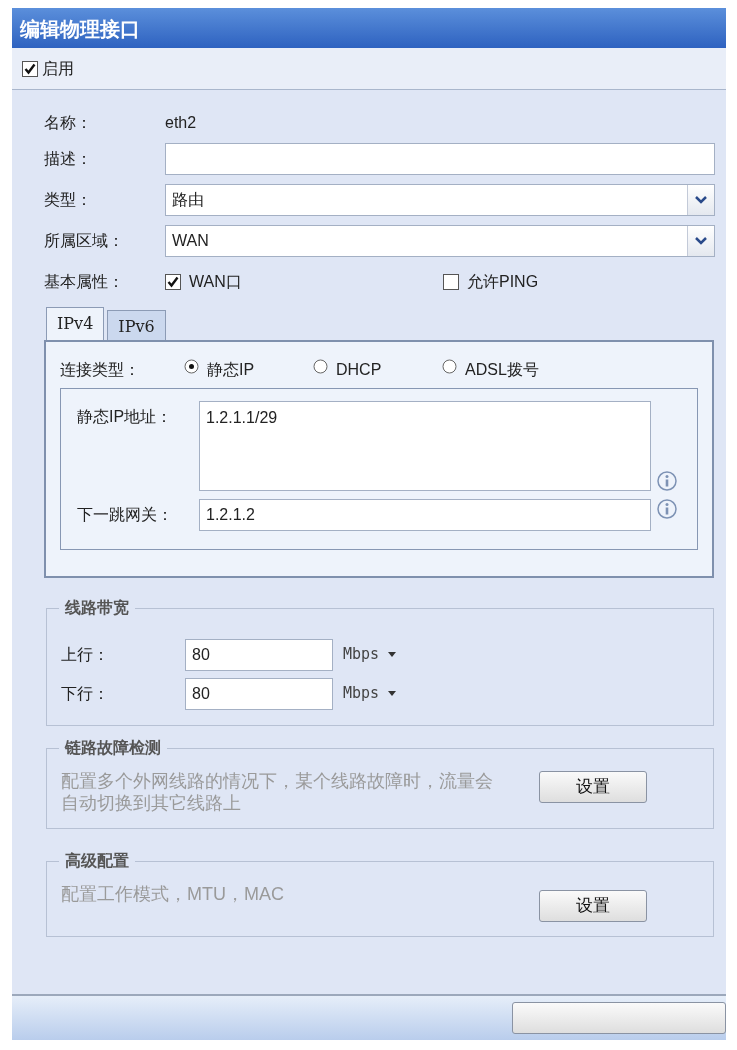  I want to click on input-field: 1.2.1.2, so click(425, 515).